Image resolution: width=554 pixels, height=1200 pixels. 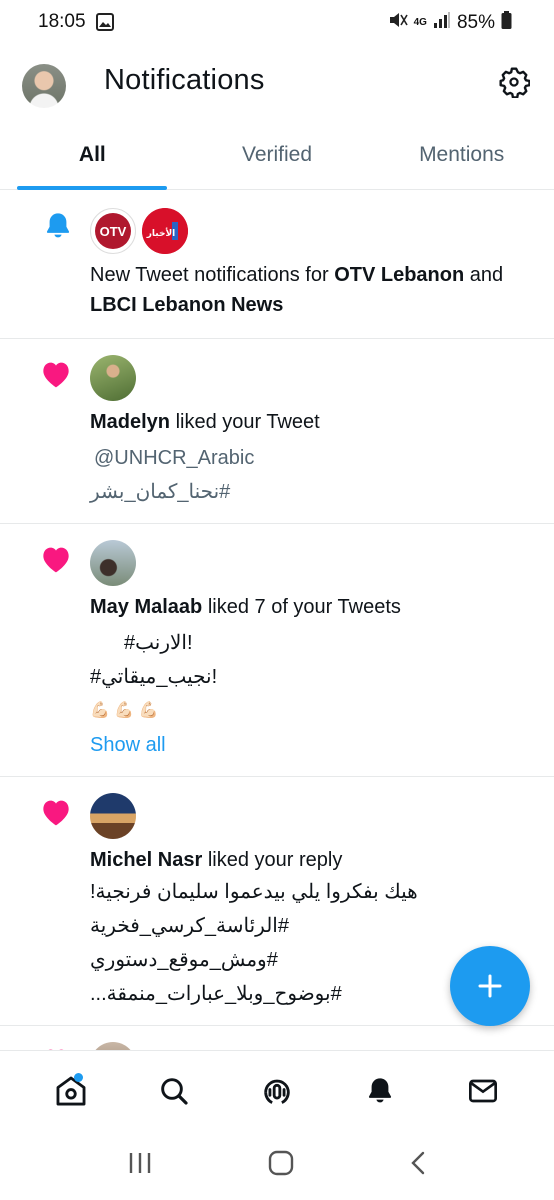 I want to click on status-icons: 4G 85%, so click(x=450, y=23).